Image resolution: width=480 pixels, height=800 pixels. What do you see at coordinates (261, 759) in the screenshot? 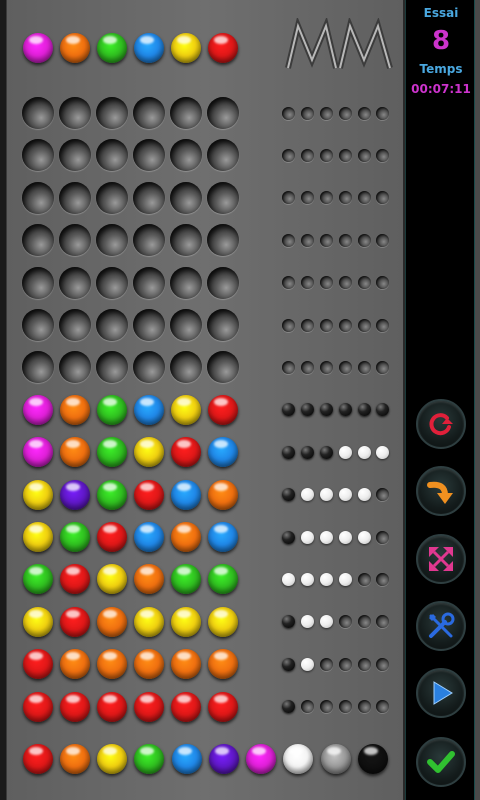
I see `palette-peg-magenta` at bounding box center [261, 759].